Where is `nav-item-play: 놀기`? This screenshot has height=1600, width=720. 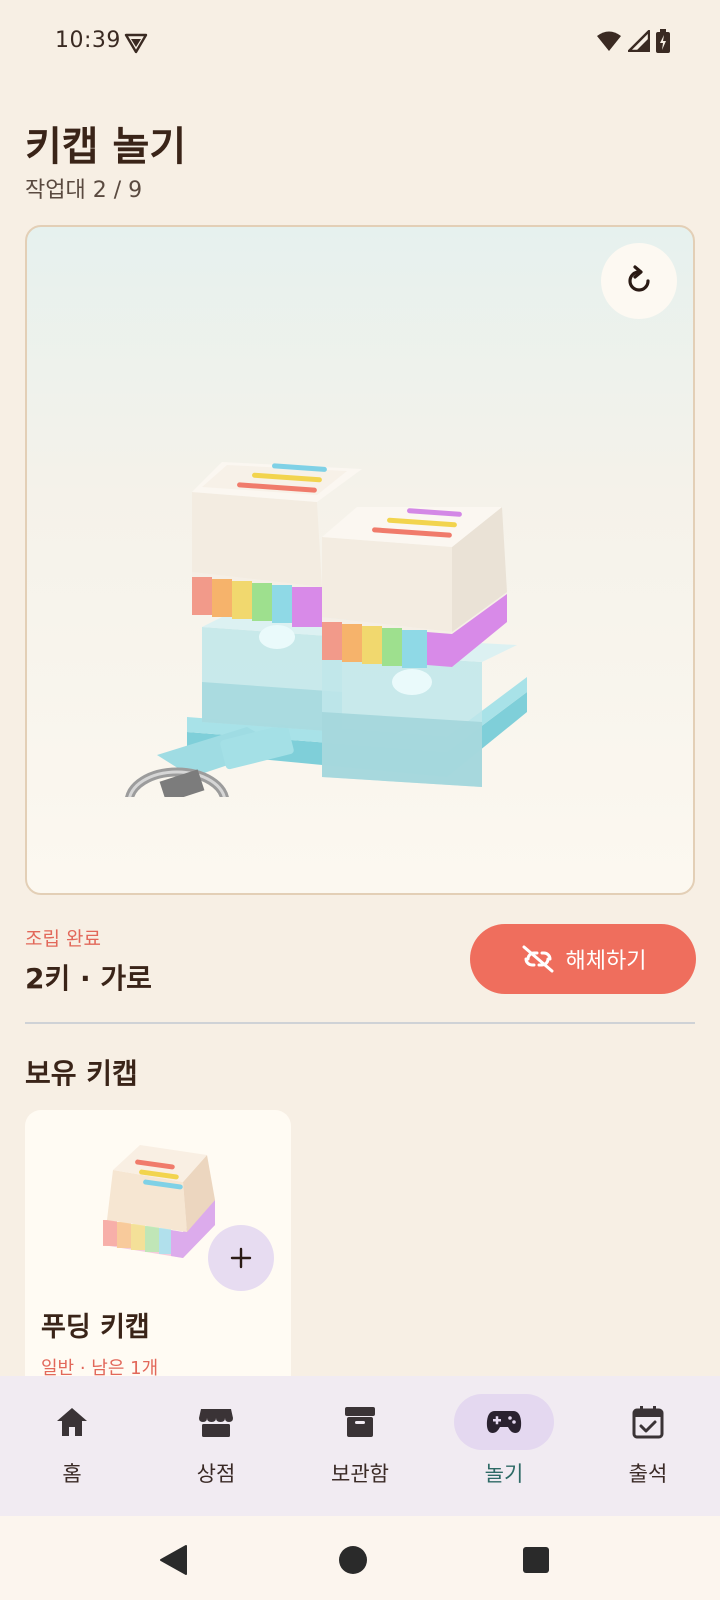
nav-item-play: 놀기 is located at coordinates (504, 1446).